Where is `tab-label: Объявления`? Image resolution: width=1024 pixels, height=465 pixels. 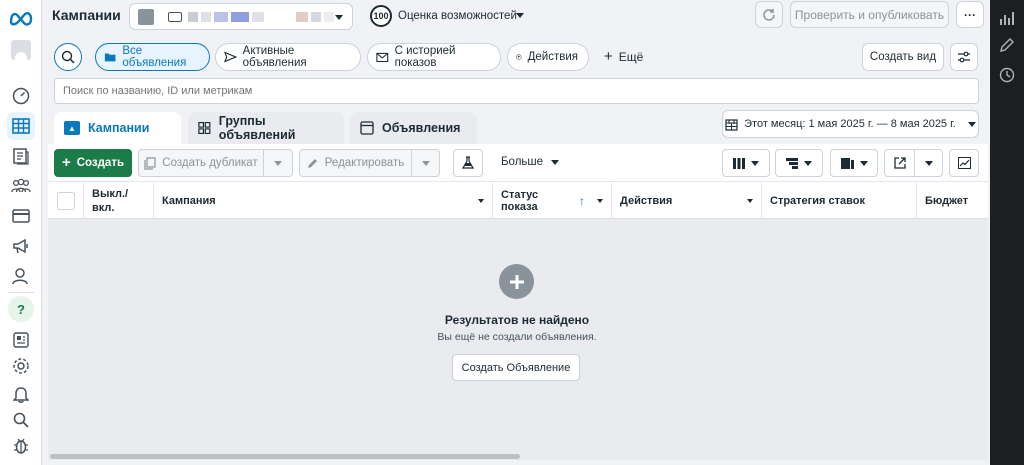
tab-label: Объявления is located at coordinates (421, 128).